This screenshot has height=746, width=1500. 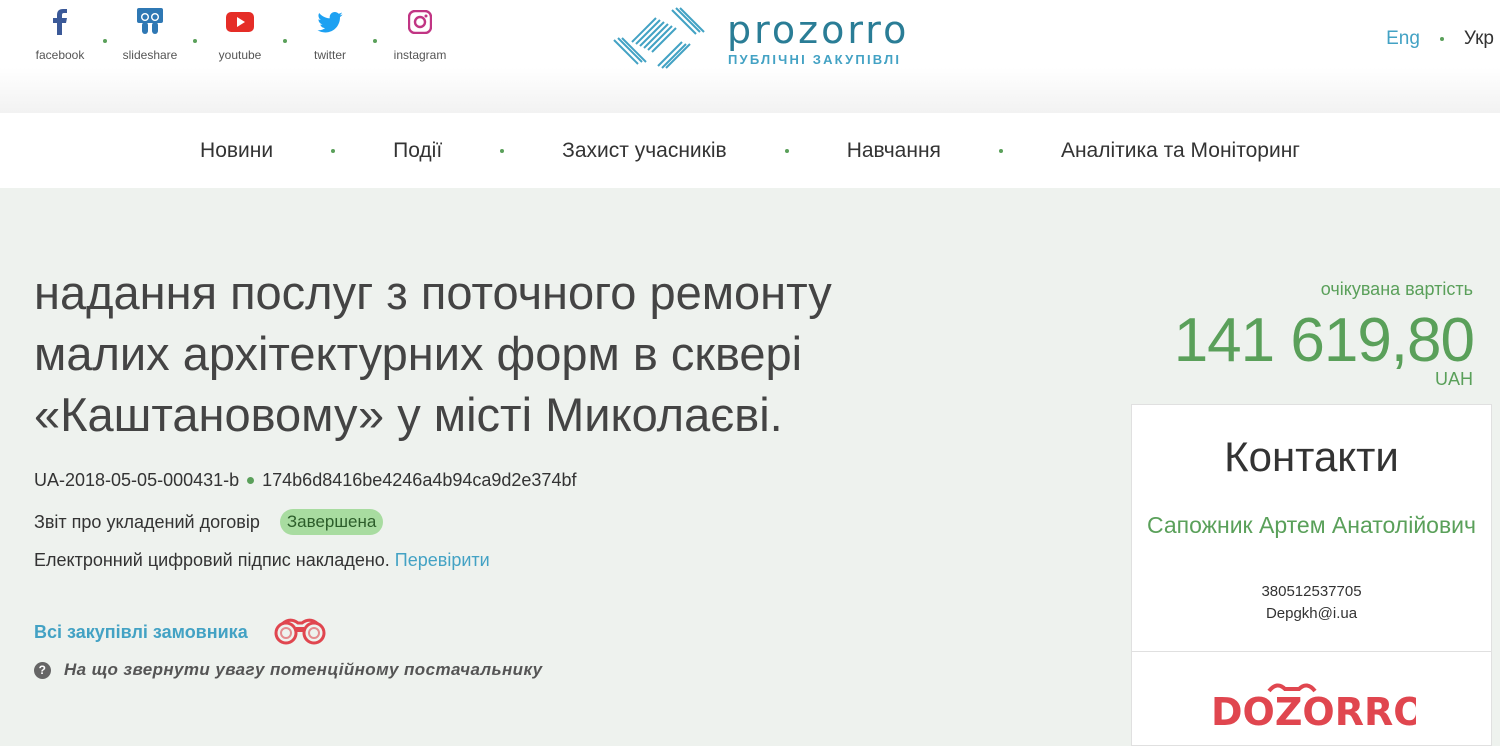 I want to click on nav-news: Новини, so click(x=236, y=151).